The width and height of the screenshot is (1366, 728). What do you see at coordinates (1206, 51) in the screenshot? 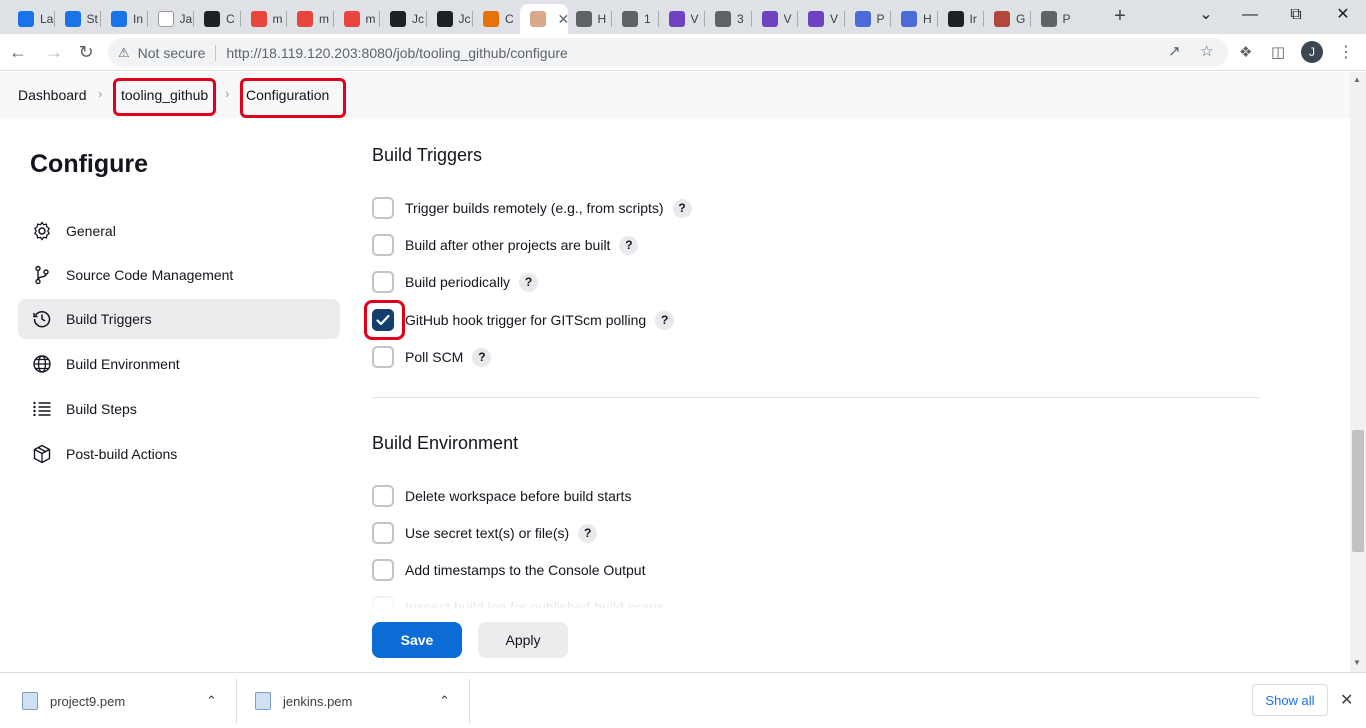
I see `bookmark-star-icon: ☆` at bounding box center [1206, 51].